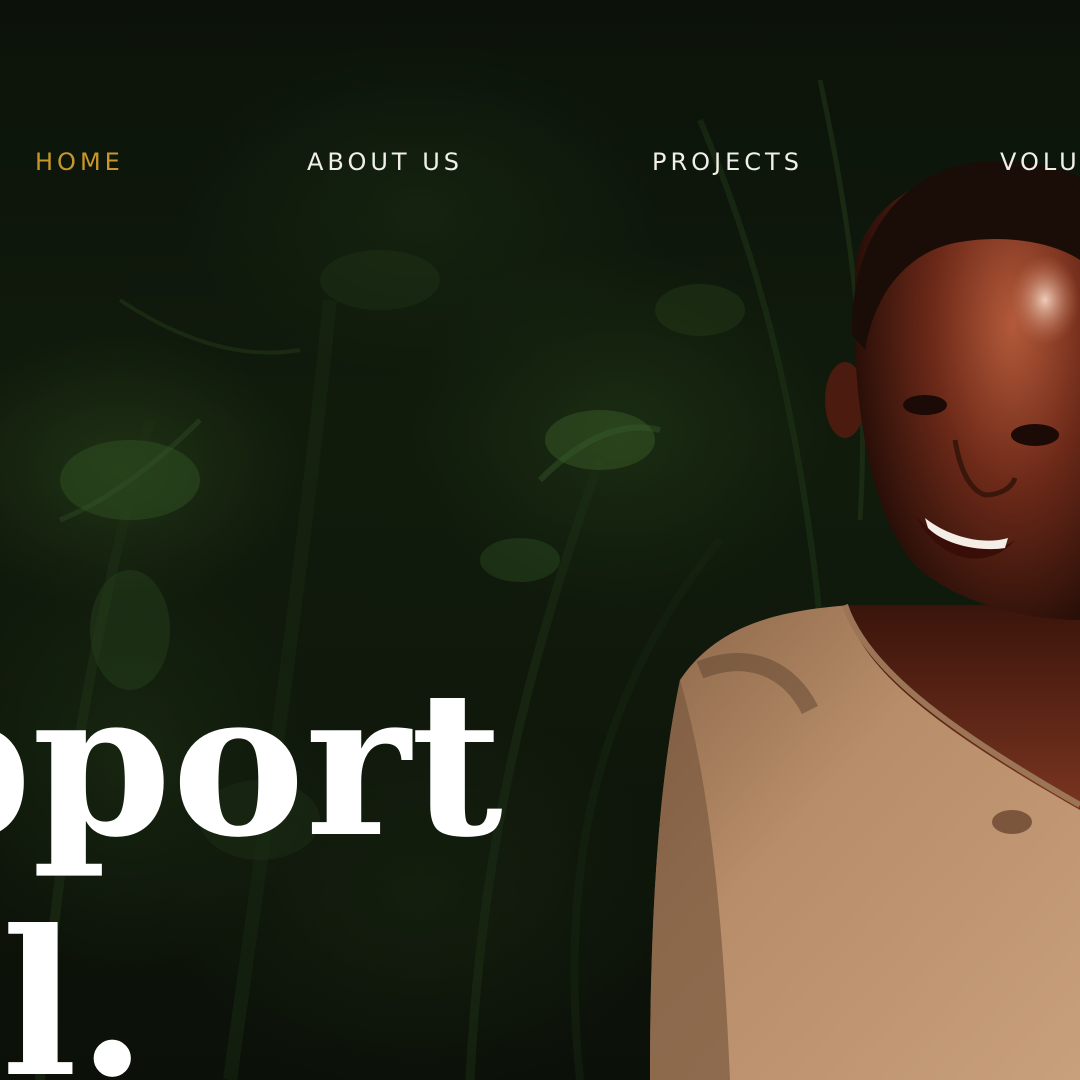 The width and height of the screenshot is (1080, 1080). Describe the element at coordinates (727, 162) in the screenshot. I see `nav-item-projects: PROJECTS` at that location.